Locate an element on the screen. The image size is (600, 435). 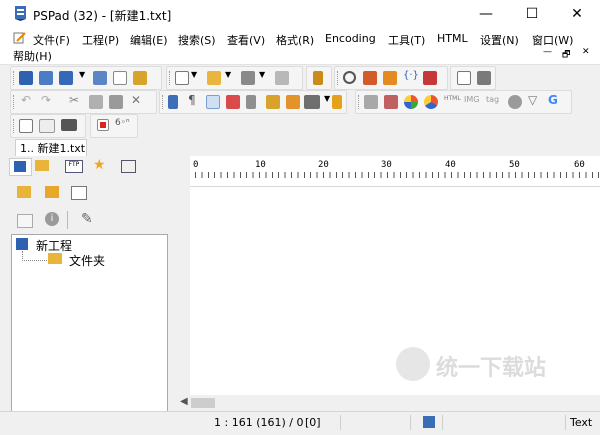
glasses-icon: 6◦ⁿ is located at coordinates (122, 125).